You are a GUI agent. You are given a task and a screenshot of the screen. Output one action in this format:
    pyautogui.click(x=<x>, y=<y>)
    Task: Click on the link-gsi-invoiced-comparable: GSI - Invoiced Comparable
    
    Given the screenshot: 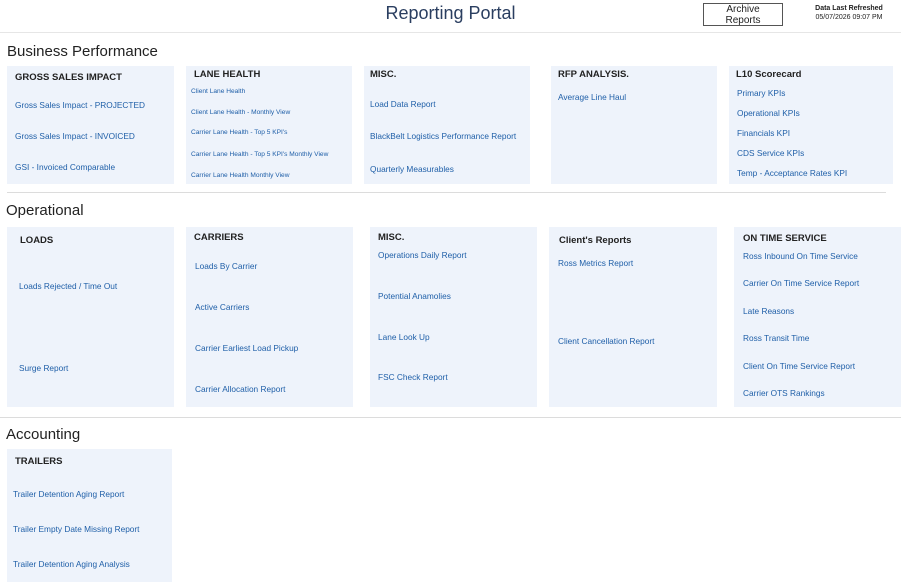 What is the action you would take?
    pyautogui.click(x=65, y=167)
    